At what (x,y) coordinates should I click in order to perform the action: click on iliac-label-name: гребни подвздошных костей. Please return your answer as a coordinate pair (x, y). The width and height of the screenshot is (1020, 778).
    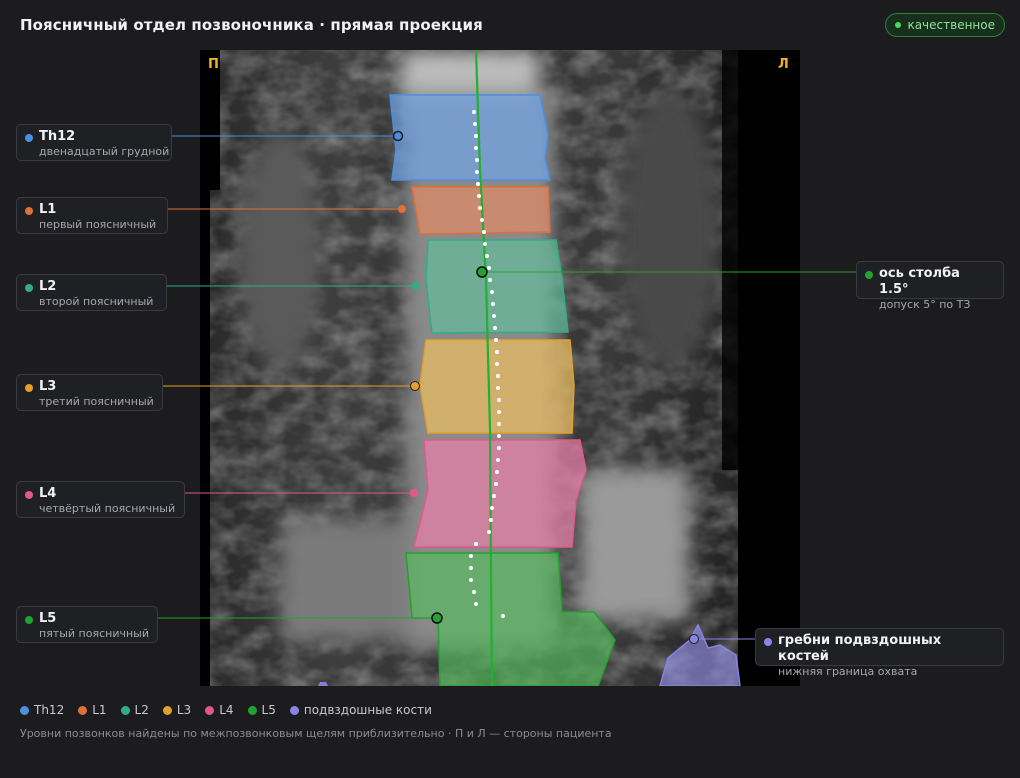
    Looking at the image, I should click on (860, 648).